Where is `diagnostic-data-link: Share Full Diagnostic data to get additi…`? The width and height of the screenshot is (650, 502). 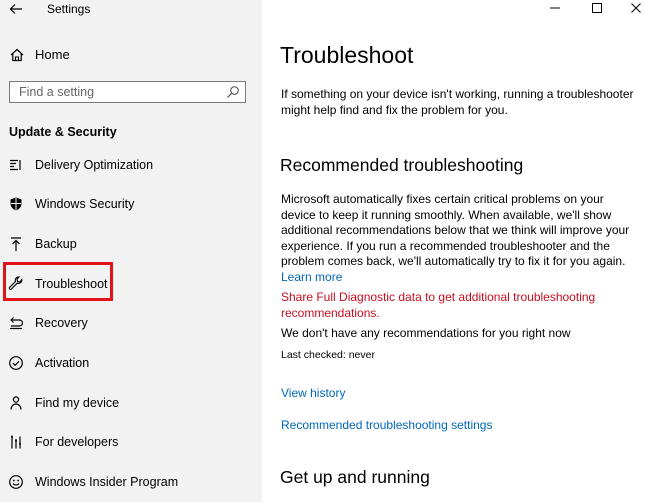 diagnostic-data-link: Share Full Diagnostic data to get additi… is located at coordinates (458, 305).